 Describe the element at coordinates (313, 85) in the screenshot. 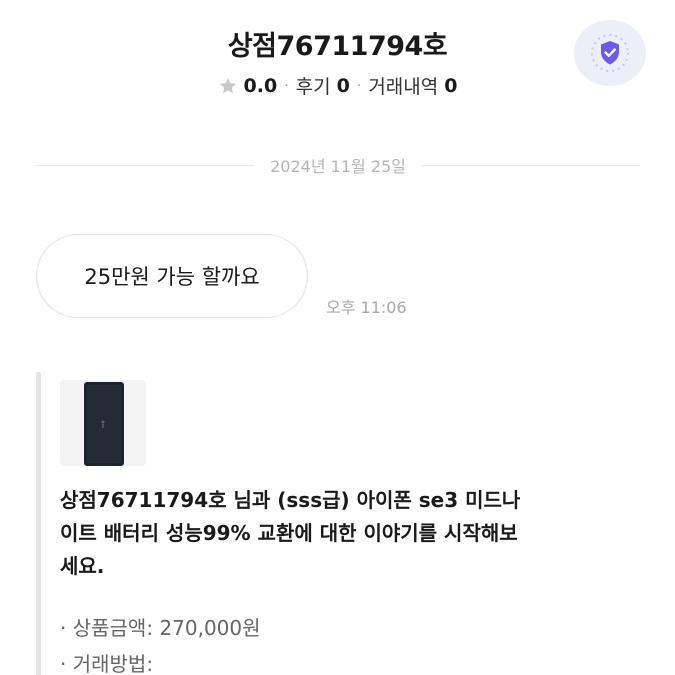

I see `reviews-label: 후기` at that location.